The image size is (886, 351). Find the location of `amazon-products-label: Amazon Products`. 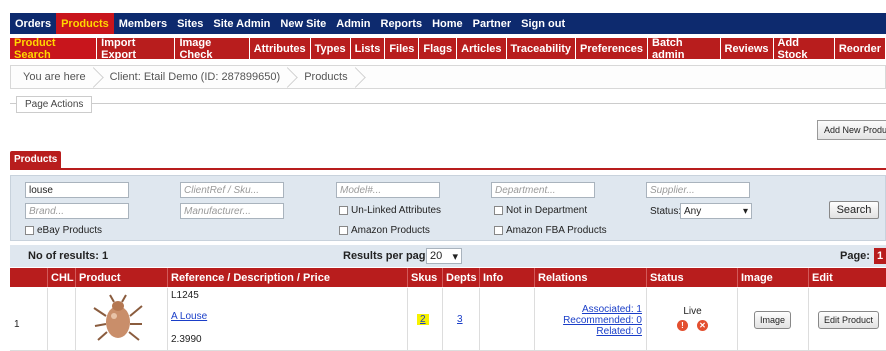

amazon-products-label: Amazon Products is located at coordinates (390, 230).